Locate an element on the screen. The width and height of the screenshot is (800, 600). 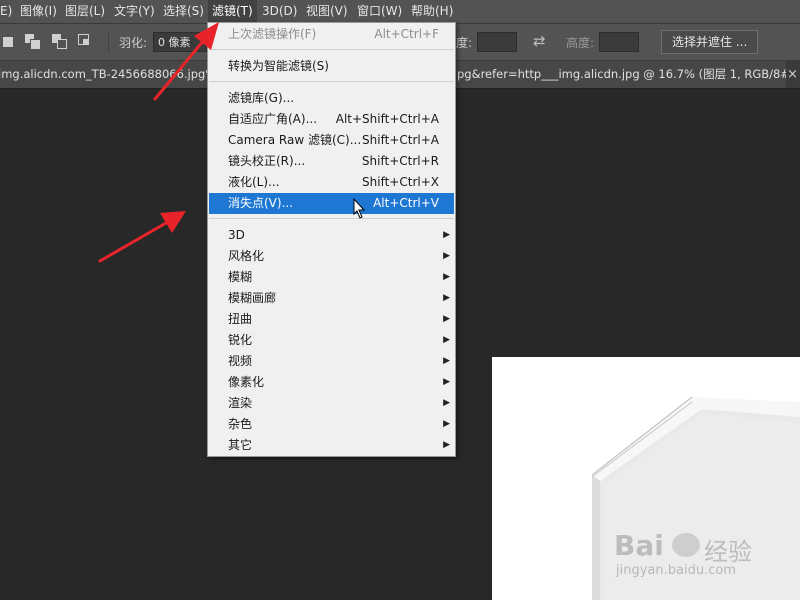
menu-type: 文字(Y) is located at coordinates (134, 11).